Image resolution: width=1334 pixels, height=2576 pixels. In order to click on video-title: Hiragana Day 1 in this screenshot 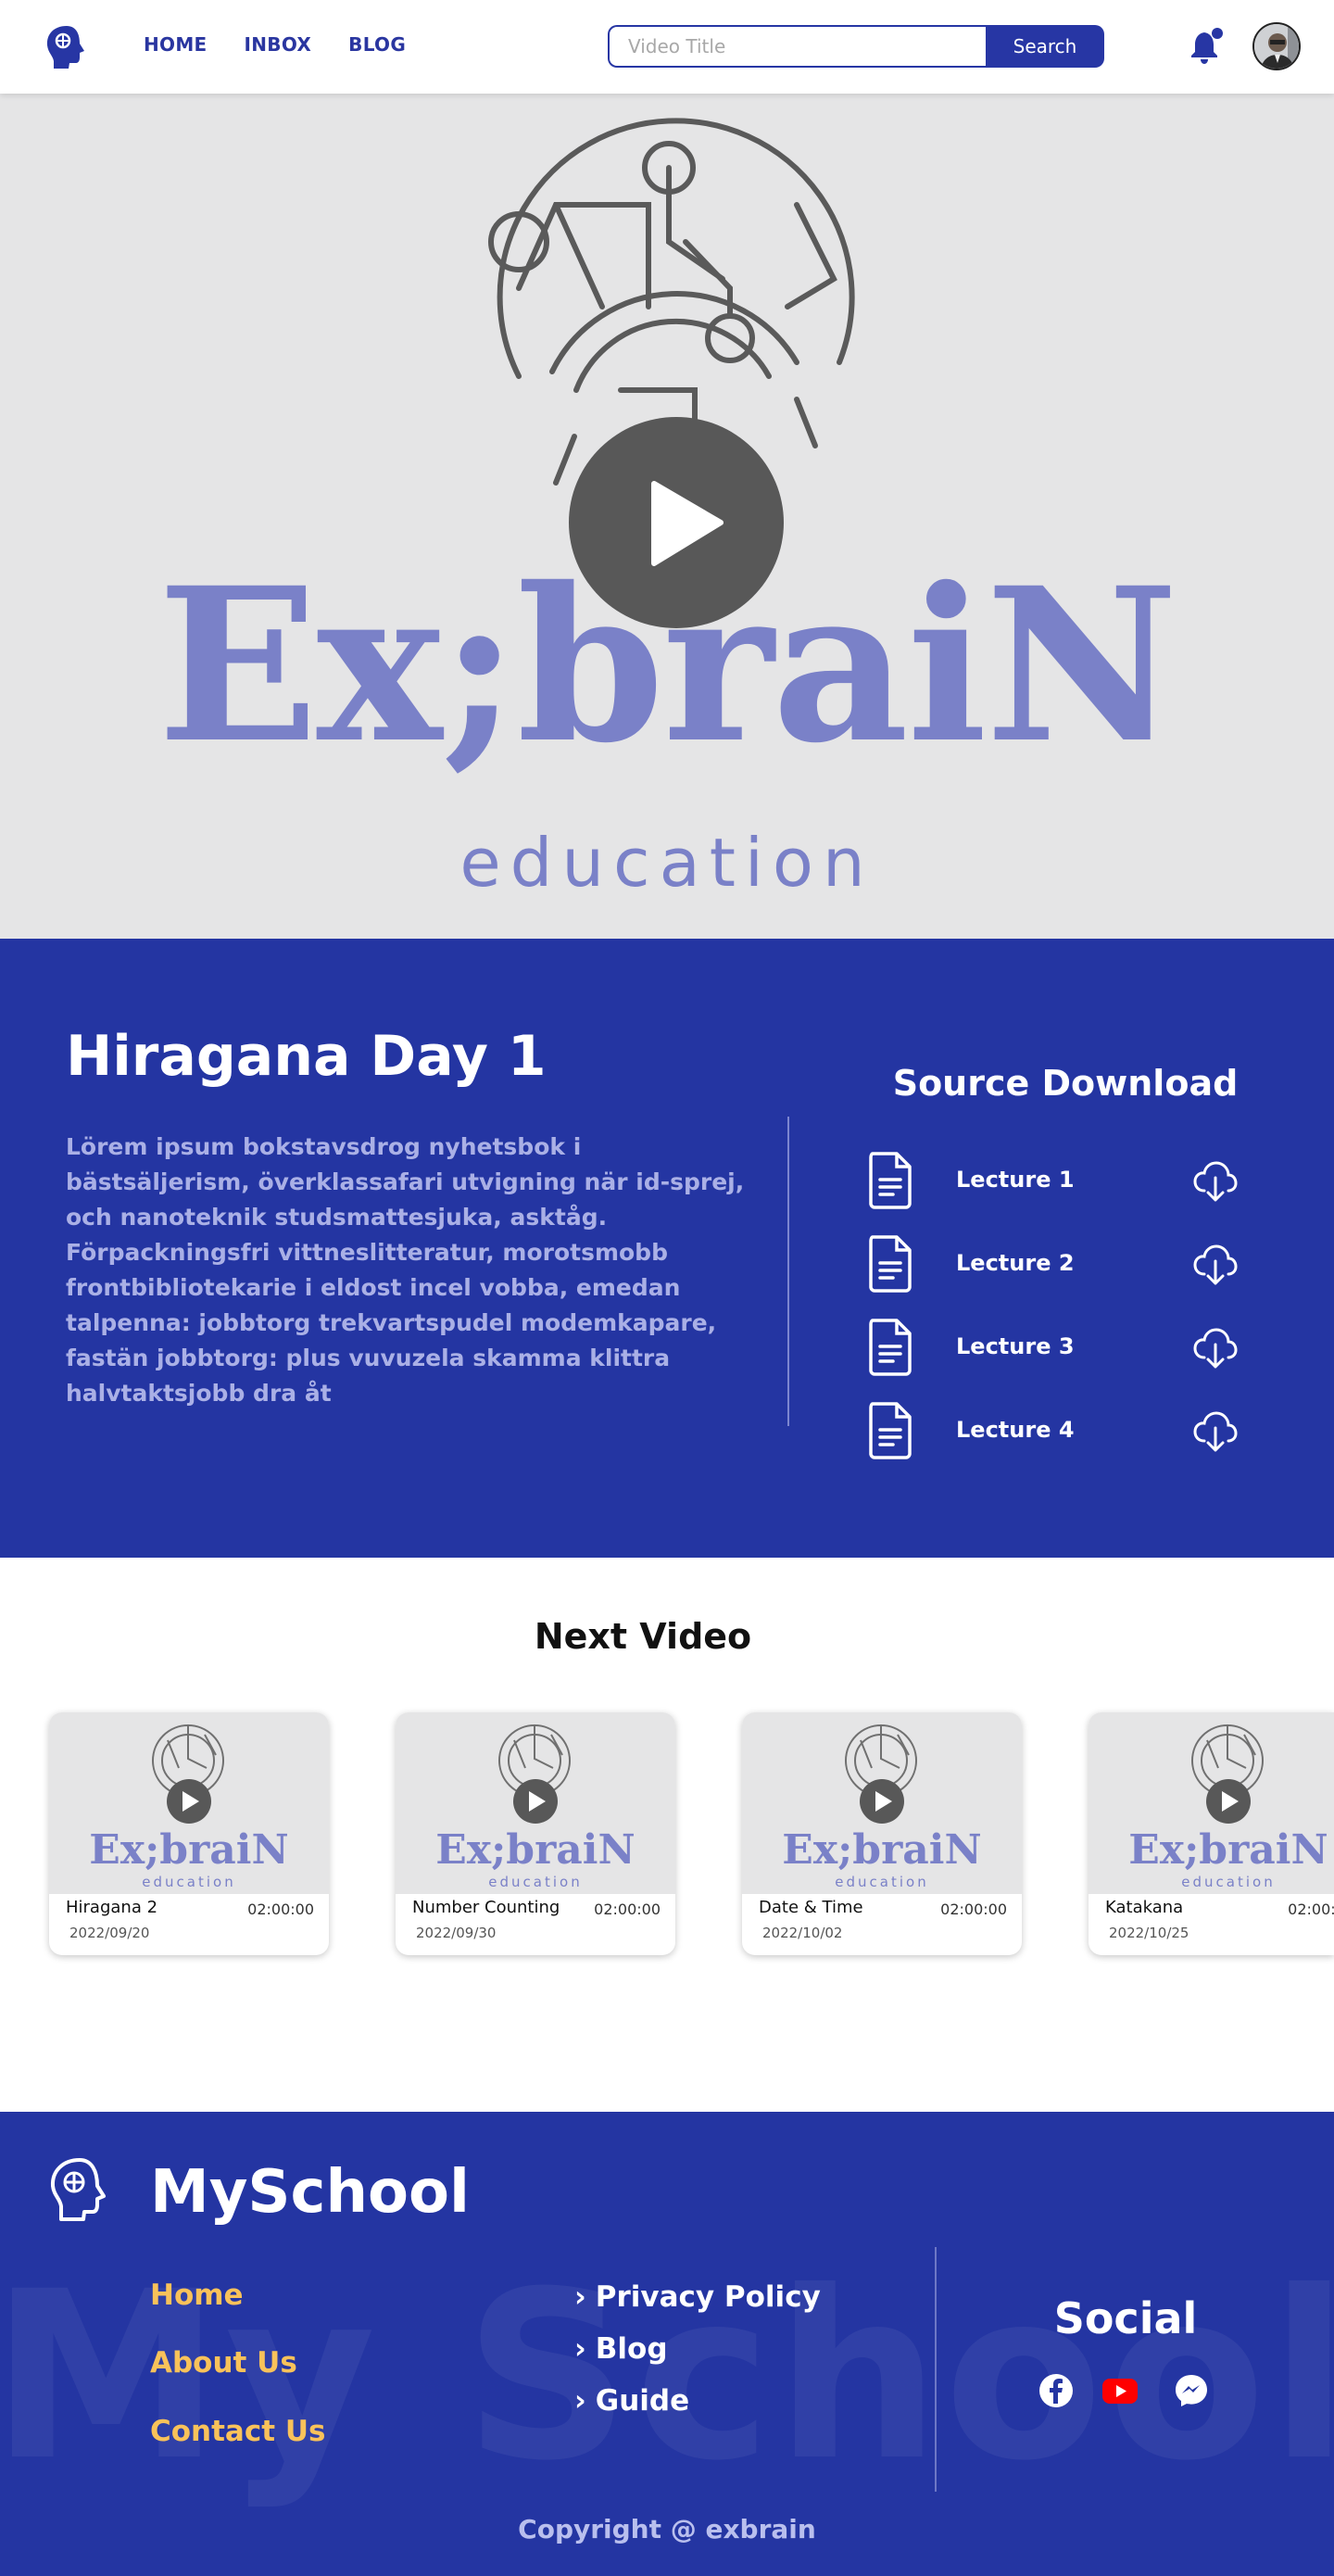, I will do `click(306, 1056)`.